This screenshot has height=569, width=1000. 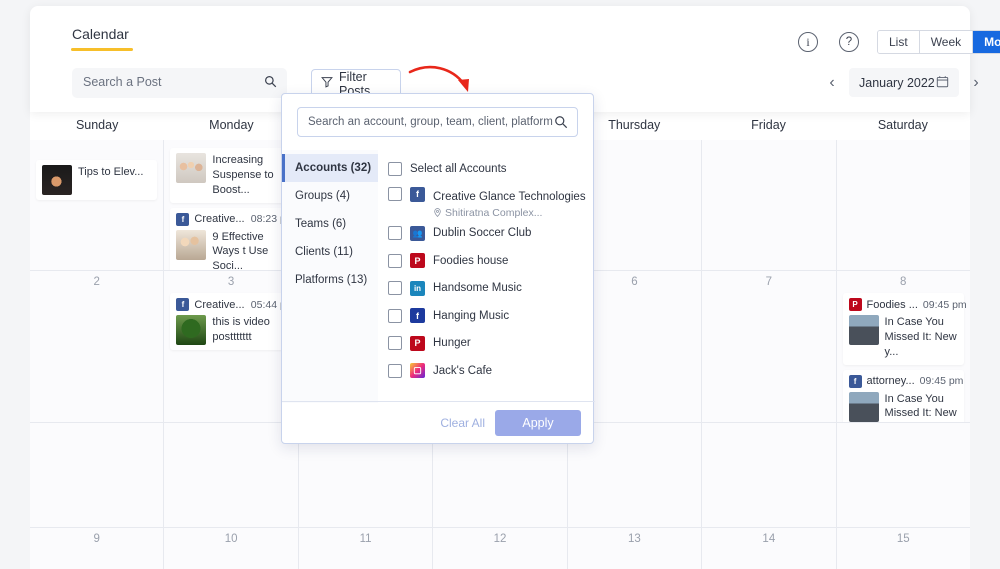 I want to click on apply-button: Apply, so click(x=538, y=422).